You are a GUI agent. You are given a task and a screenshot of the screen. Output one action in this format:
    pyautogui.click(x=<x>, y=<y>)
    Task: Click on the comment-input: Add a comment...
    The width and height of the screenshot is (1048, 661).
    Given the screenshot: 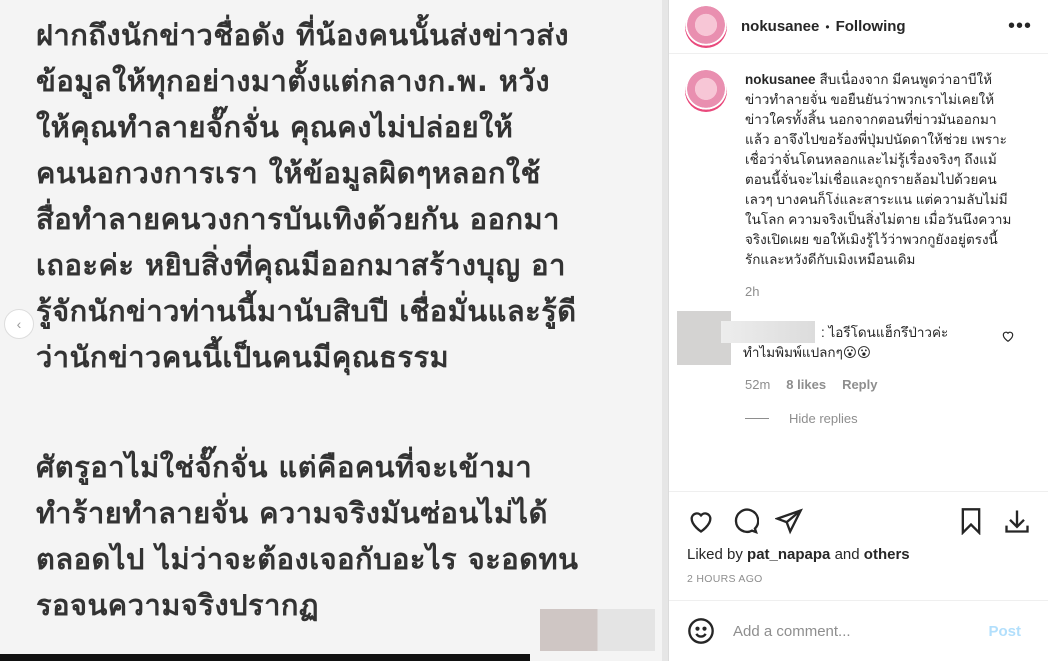 What is the action you would take?
    pyautogui.click(x=860, y=631)
    